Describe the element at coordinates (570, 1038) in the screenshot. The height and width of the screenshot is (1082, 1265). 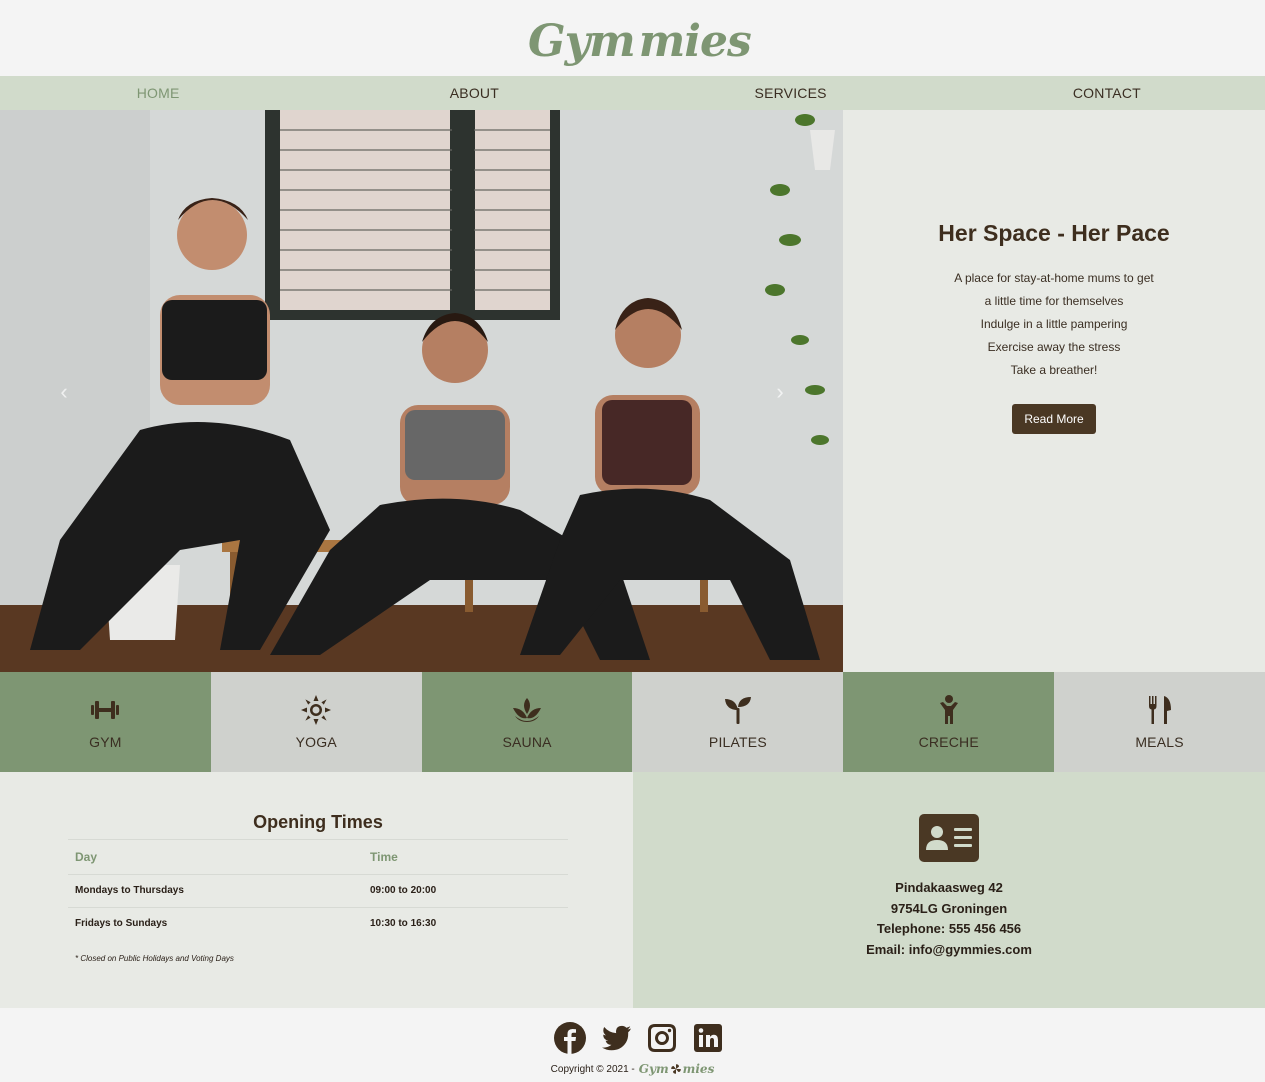
I see `facebook-icon` at that location.